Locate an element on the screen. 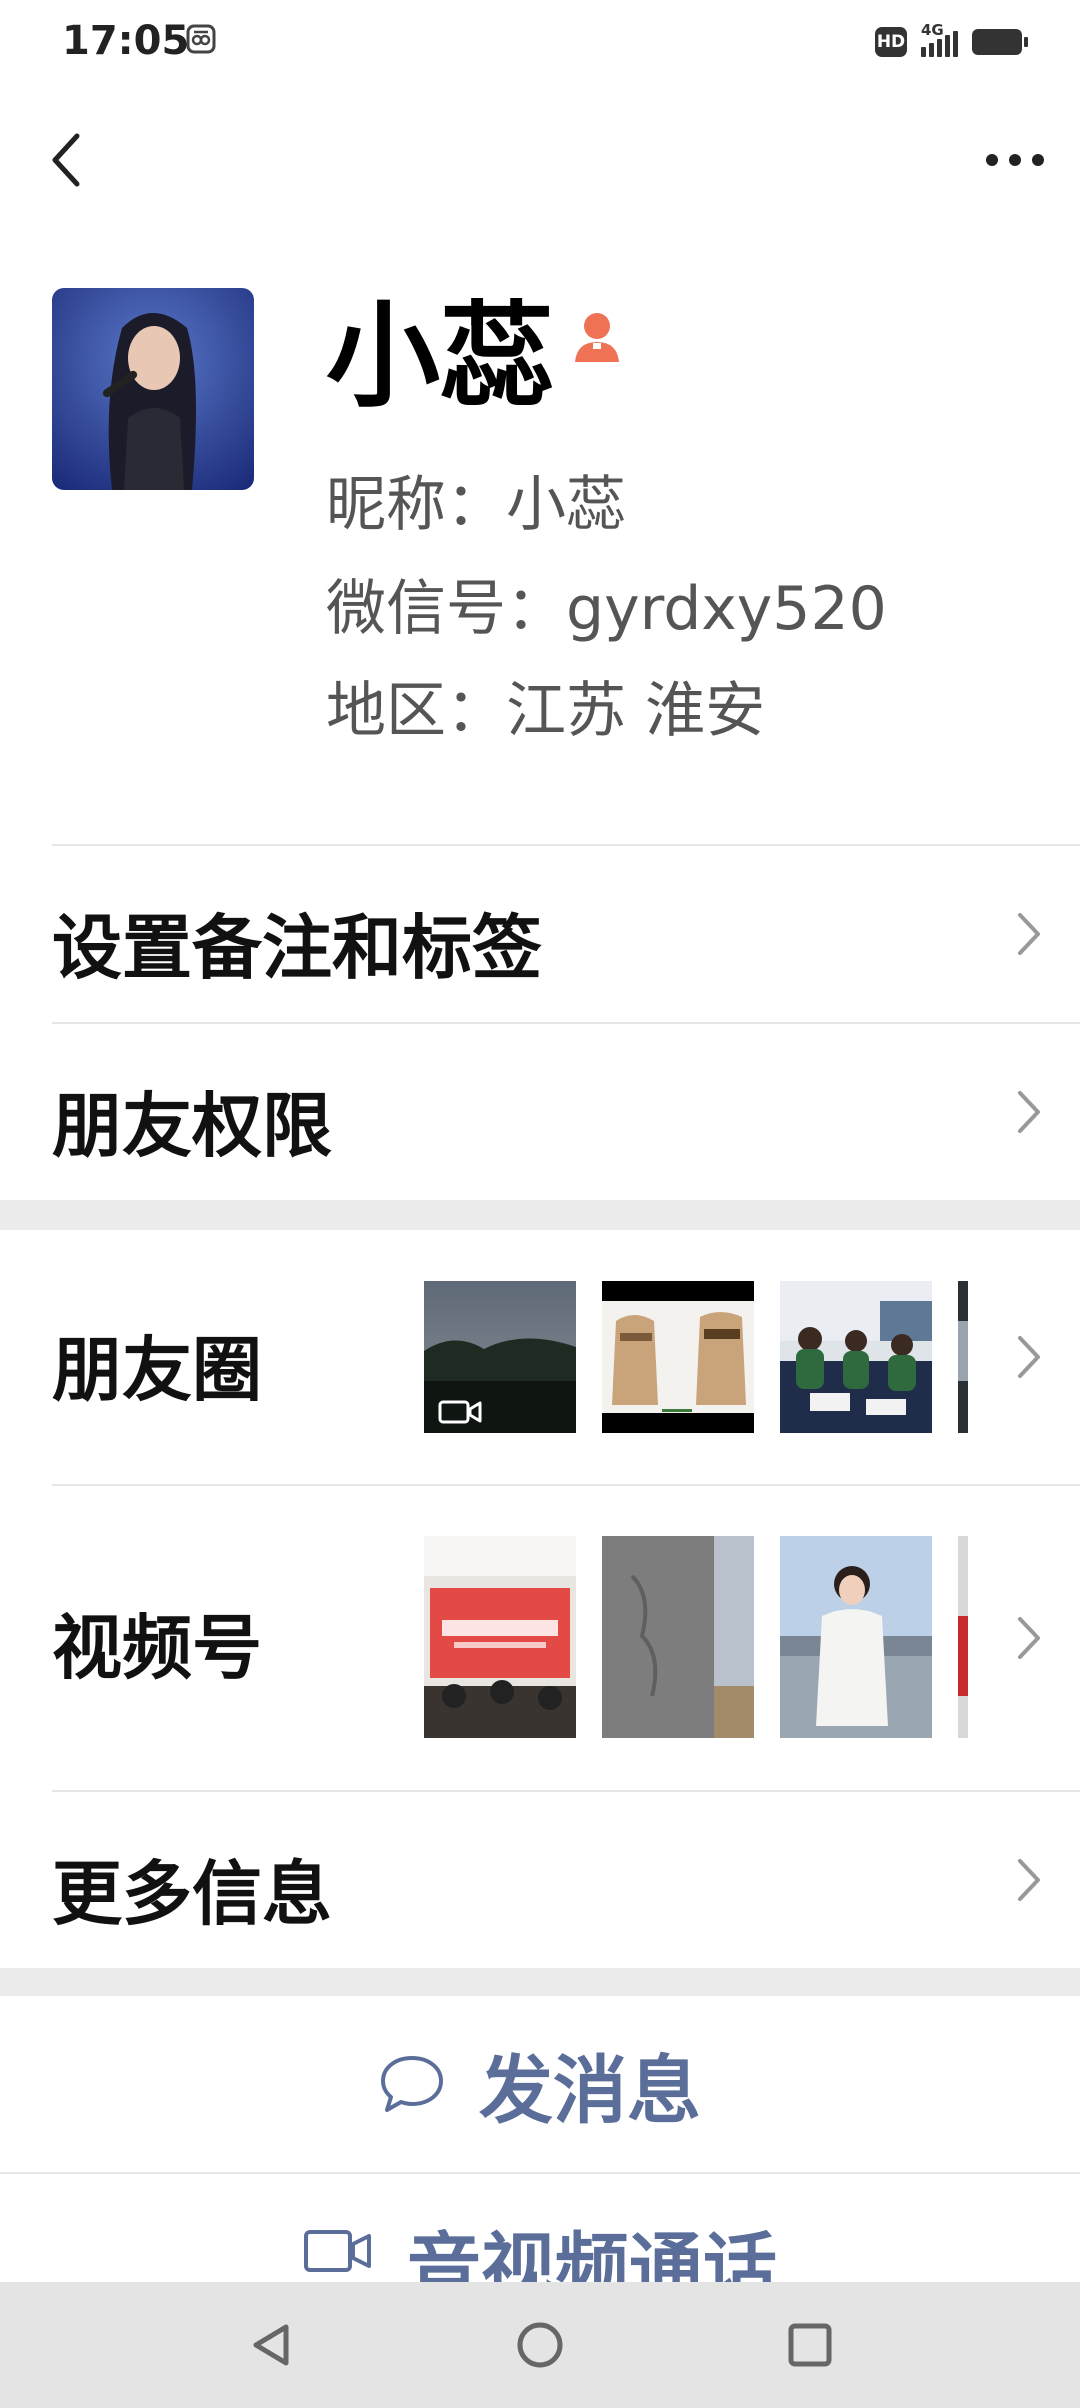 This screenshot has height=2408, width=1080. divider is located at coordinates (540, 2173).